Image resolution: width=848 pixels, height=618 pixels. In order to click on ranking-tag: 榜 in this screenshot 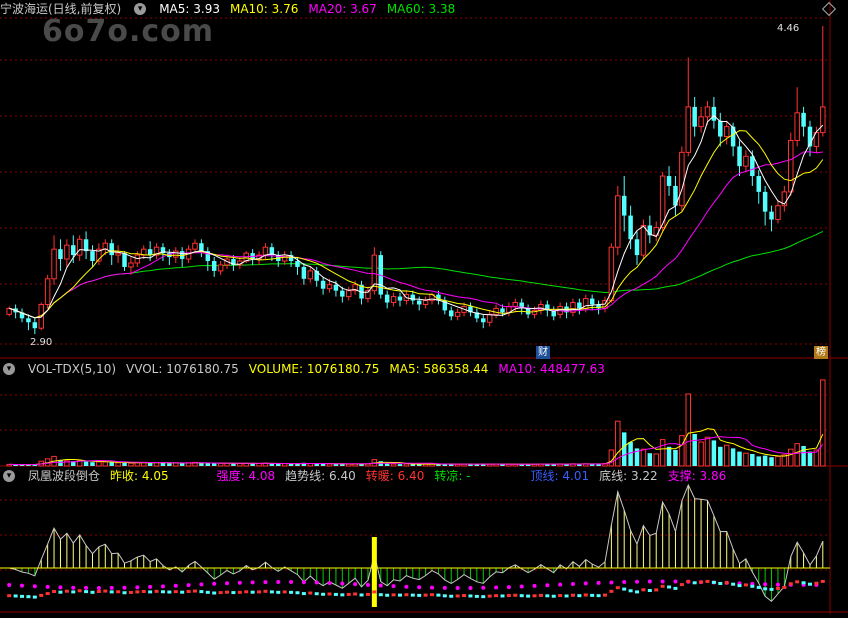, I will do `click(821, 352)`.